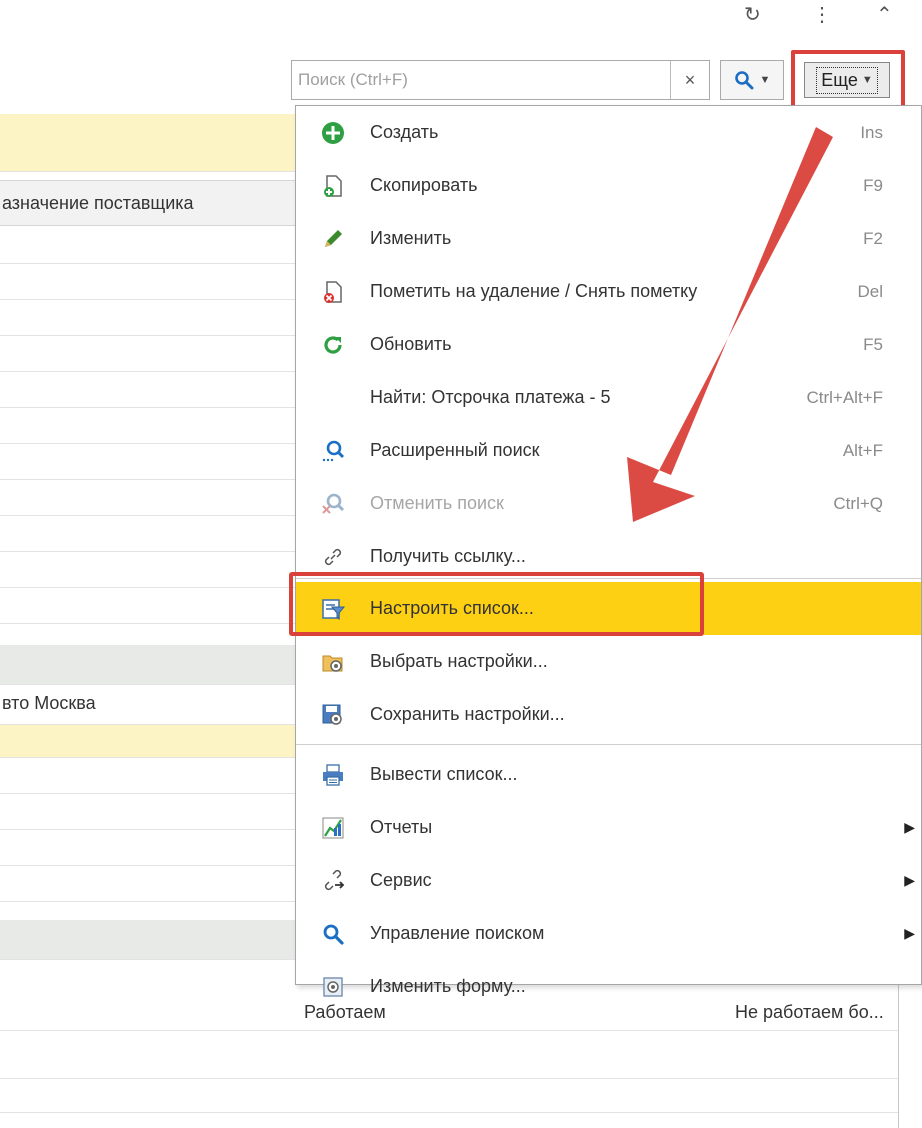 The image size is (922, 1128). I want to click on list-row: вто Москва, so click(150, 705).